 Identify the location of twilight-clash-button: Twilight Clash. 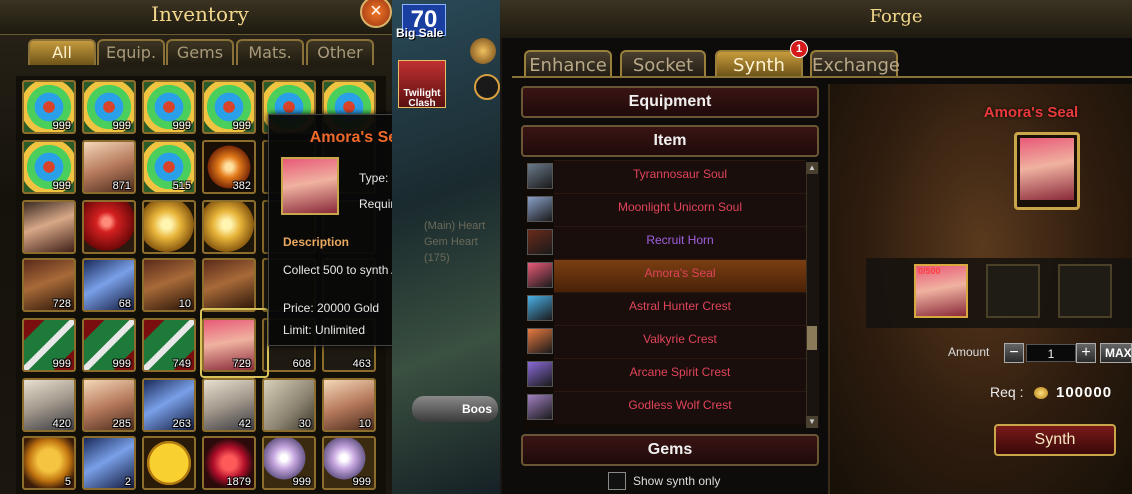
(422, 84).